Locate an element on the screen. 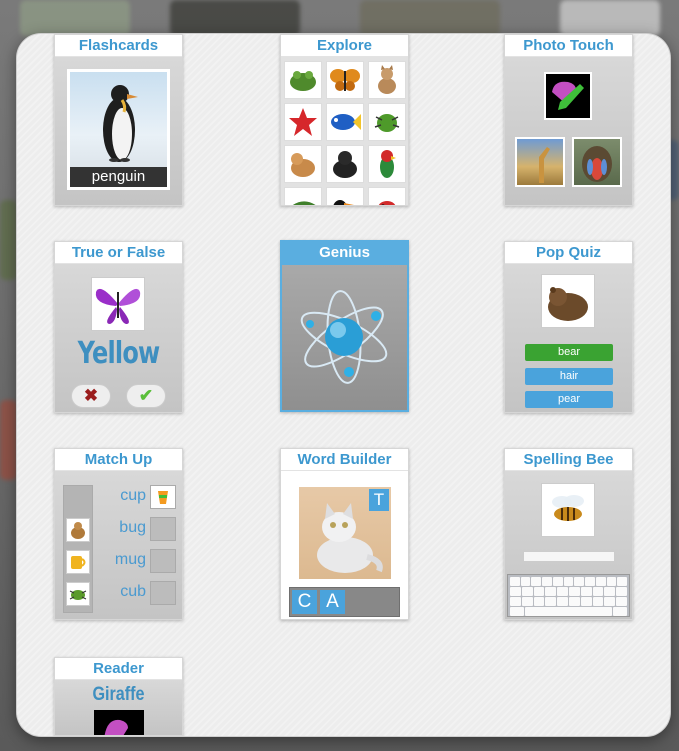 Image resolution: width=679 pixels, height=751 pixels. animal-grid is located at coordinates (345, 133).